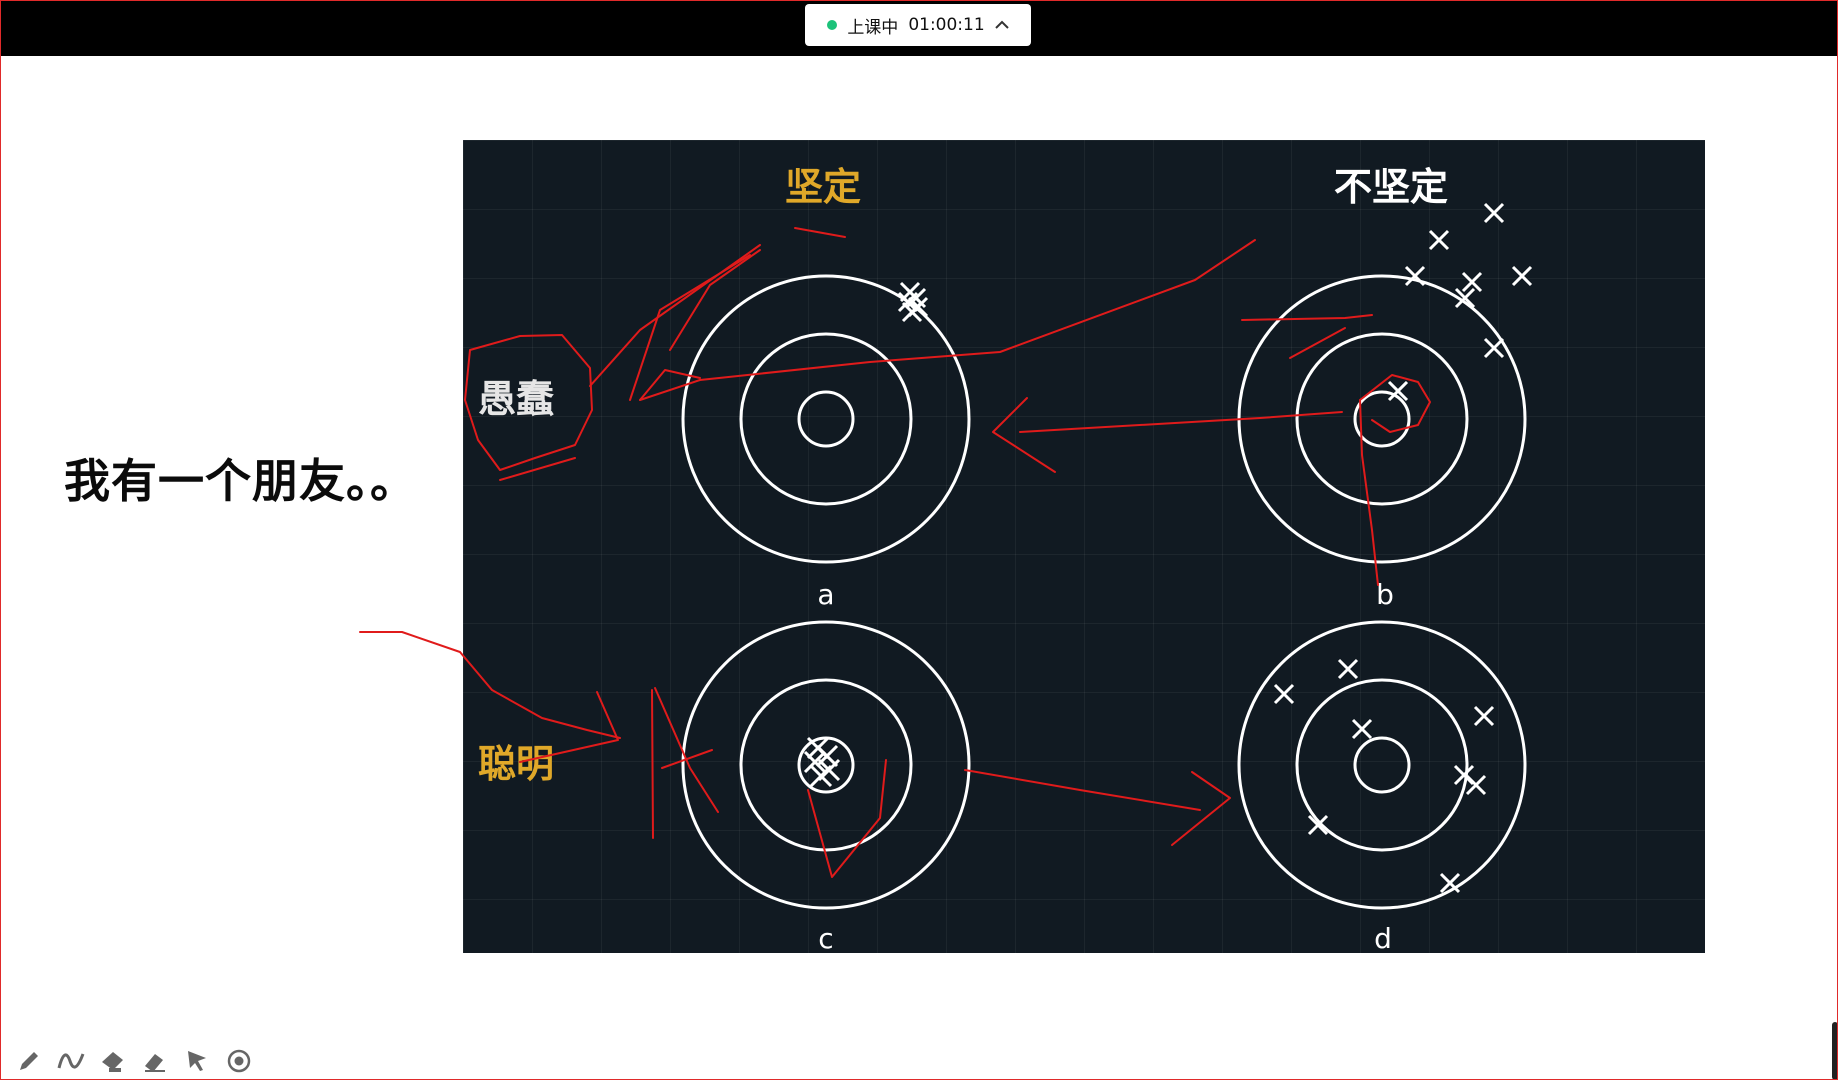  Describe the element at coordinates (1835, 1051) in the screenshot. I see `scrollbar-handle` at that location.